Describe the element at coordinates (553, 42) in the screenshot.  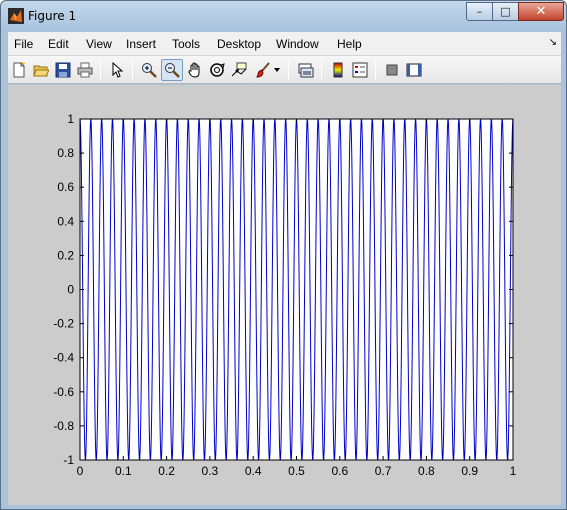
I see `menu-overflow-icon: ↘` at that location.